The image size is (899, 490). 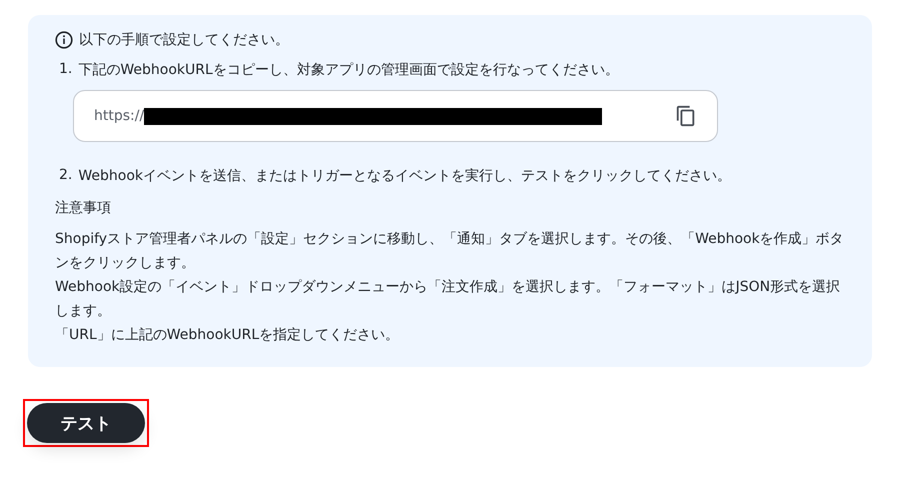 What do you see at coordinates (119, 116) in the screenshot?
I see `url-text: https://` at bounding box center [119, 116].